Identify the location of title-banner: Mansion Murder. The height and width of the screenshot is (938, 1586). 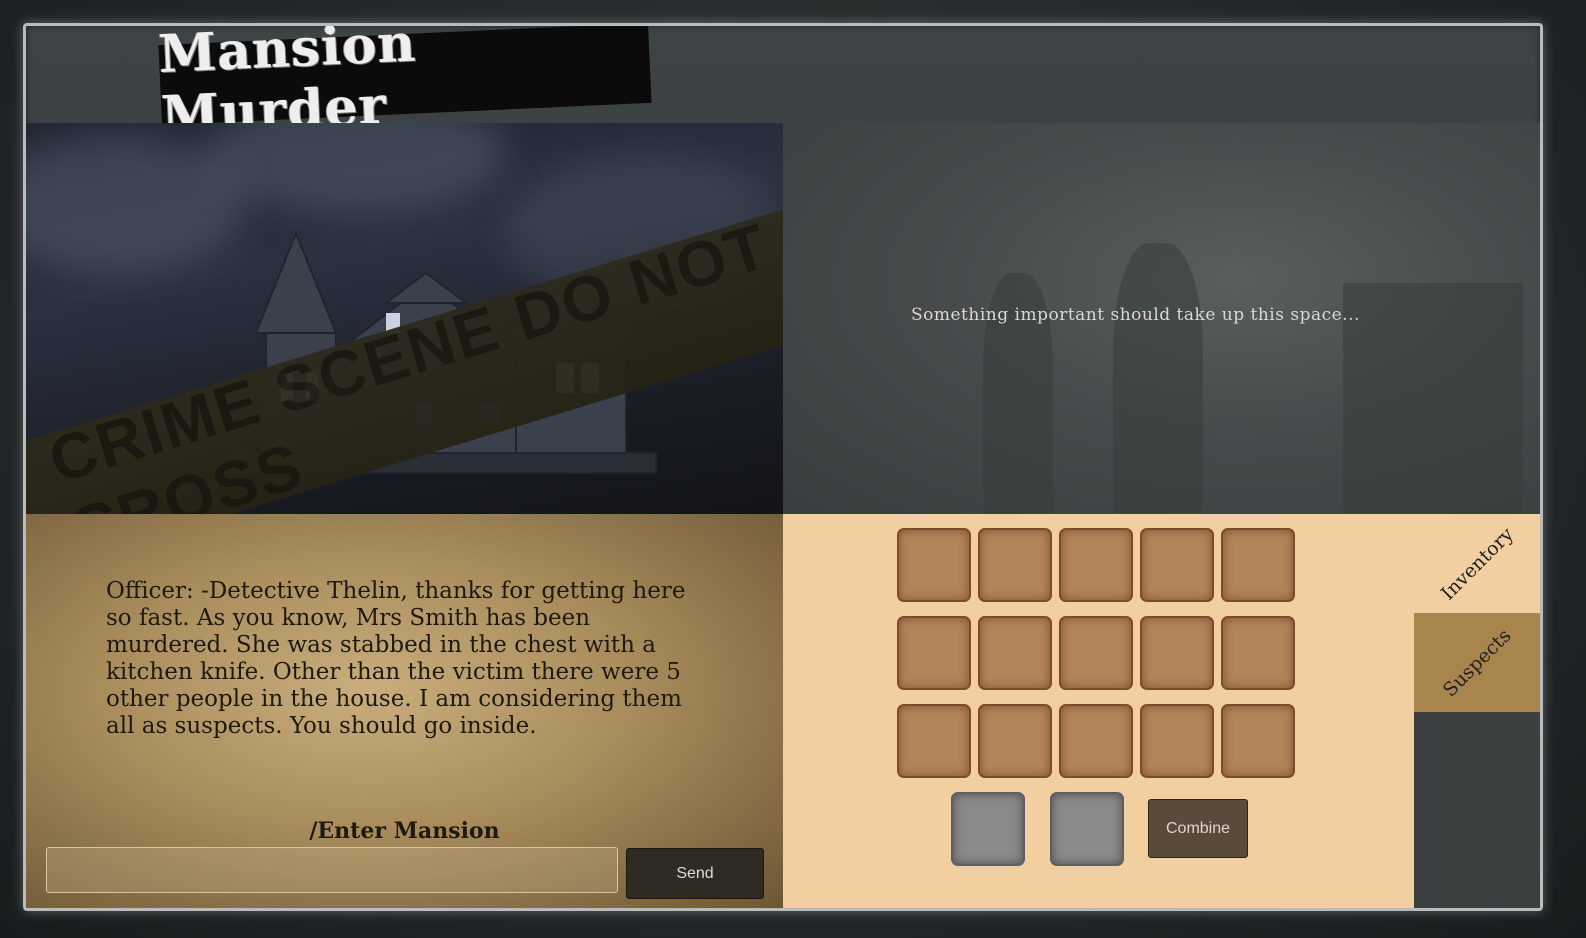
(404, 86).